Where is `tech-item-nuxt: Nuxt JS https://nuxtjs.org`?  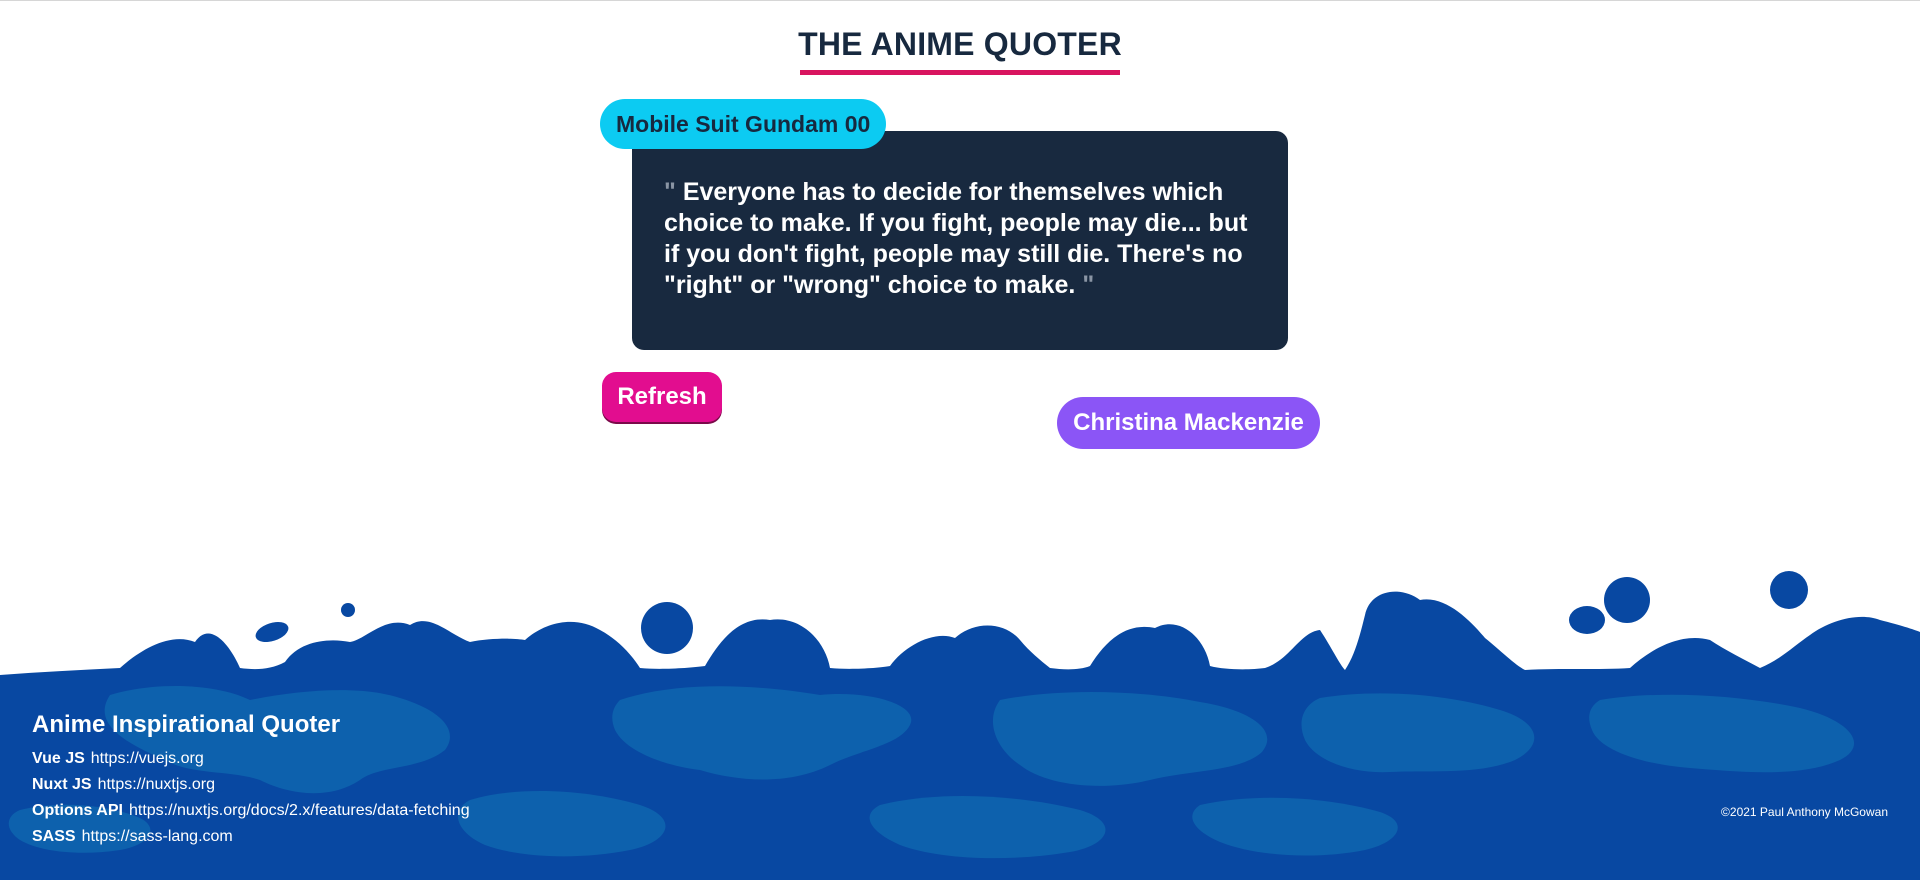 tech-item-nuxt: Nuxt JS https://nuxtjs.org is located at coordinates (251, 785).